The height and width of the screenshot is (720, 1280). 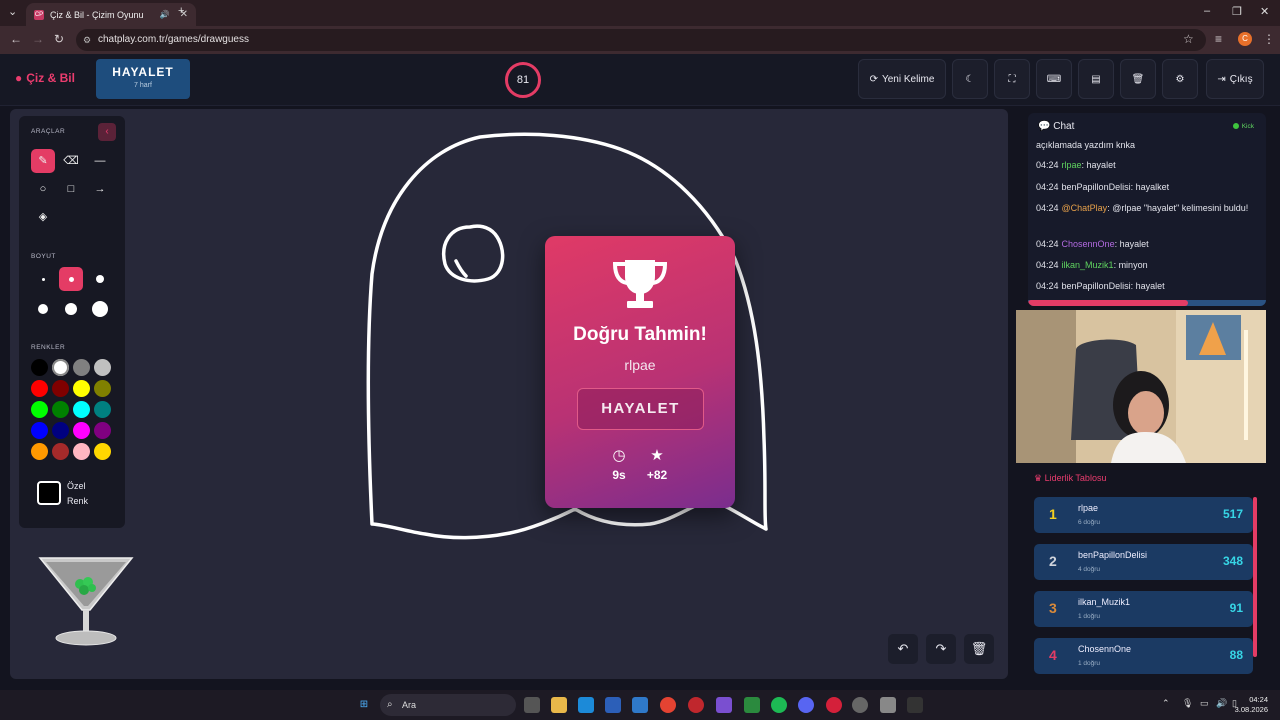 What do you see at coordinates (100, 189) in the screenshot?
I see `arrow-tool: →` at bounding box center [100, 189].